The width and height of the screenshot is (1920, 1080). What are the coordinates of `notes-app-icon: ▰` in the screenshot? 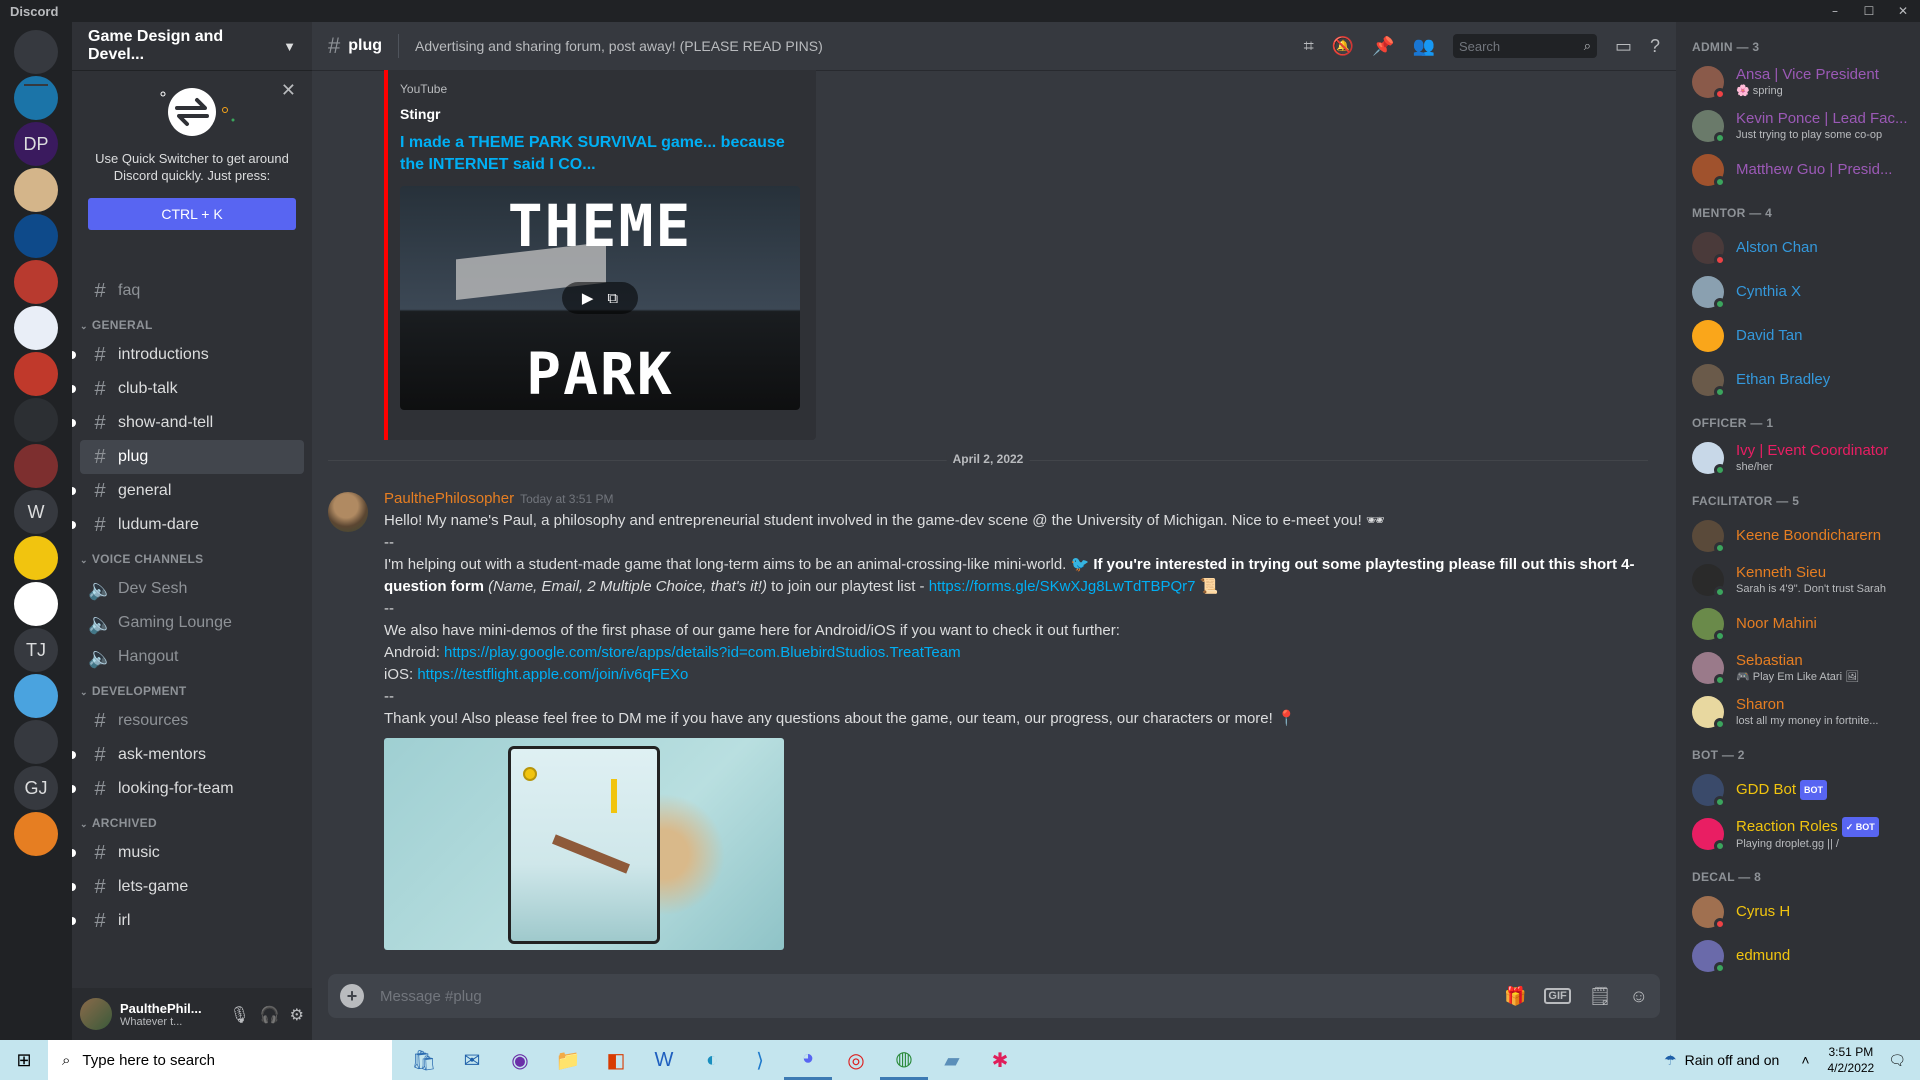 It's located at (952, 1060).